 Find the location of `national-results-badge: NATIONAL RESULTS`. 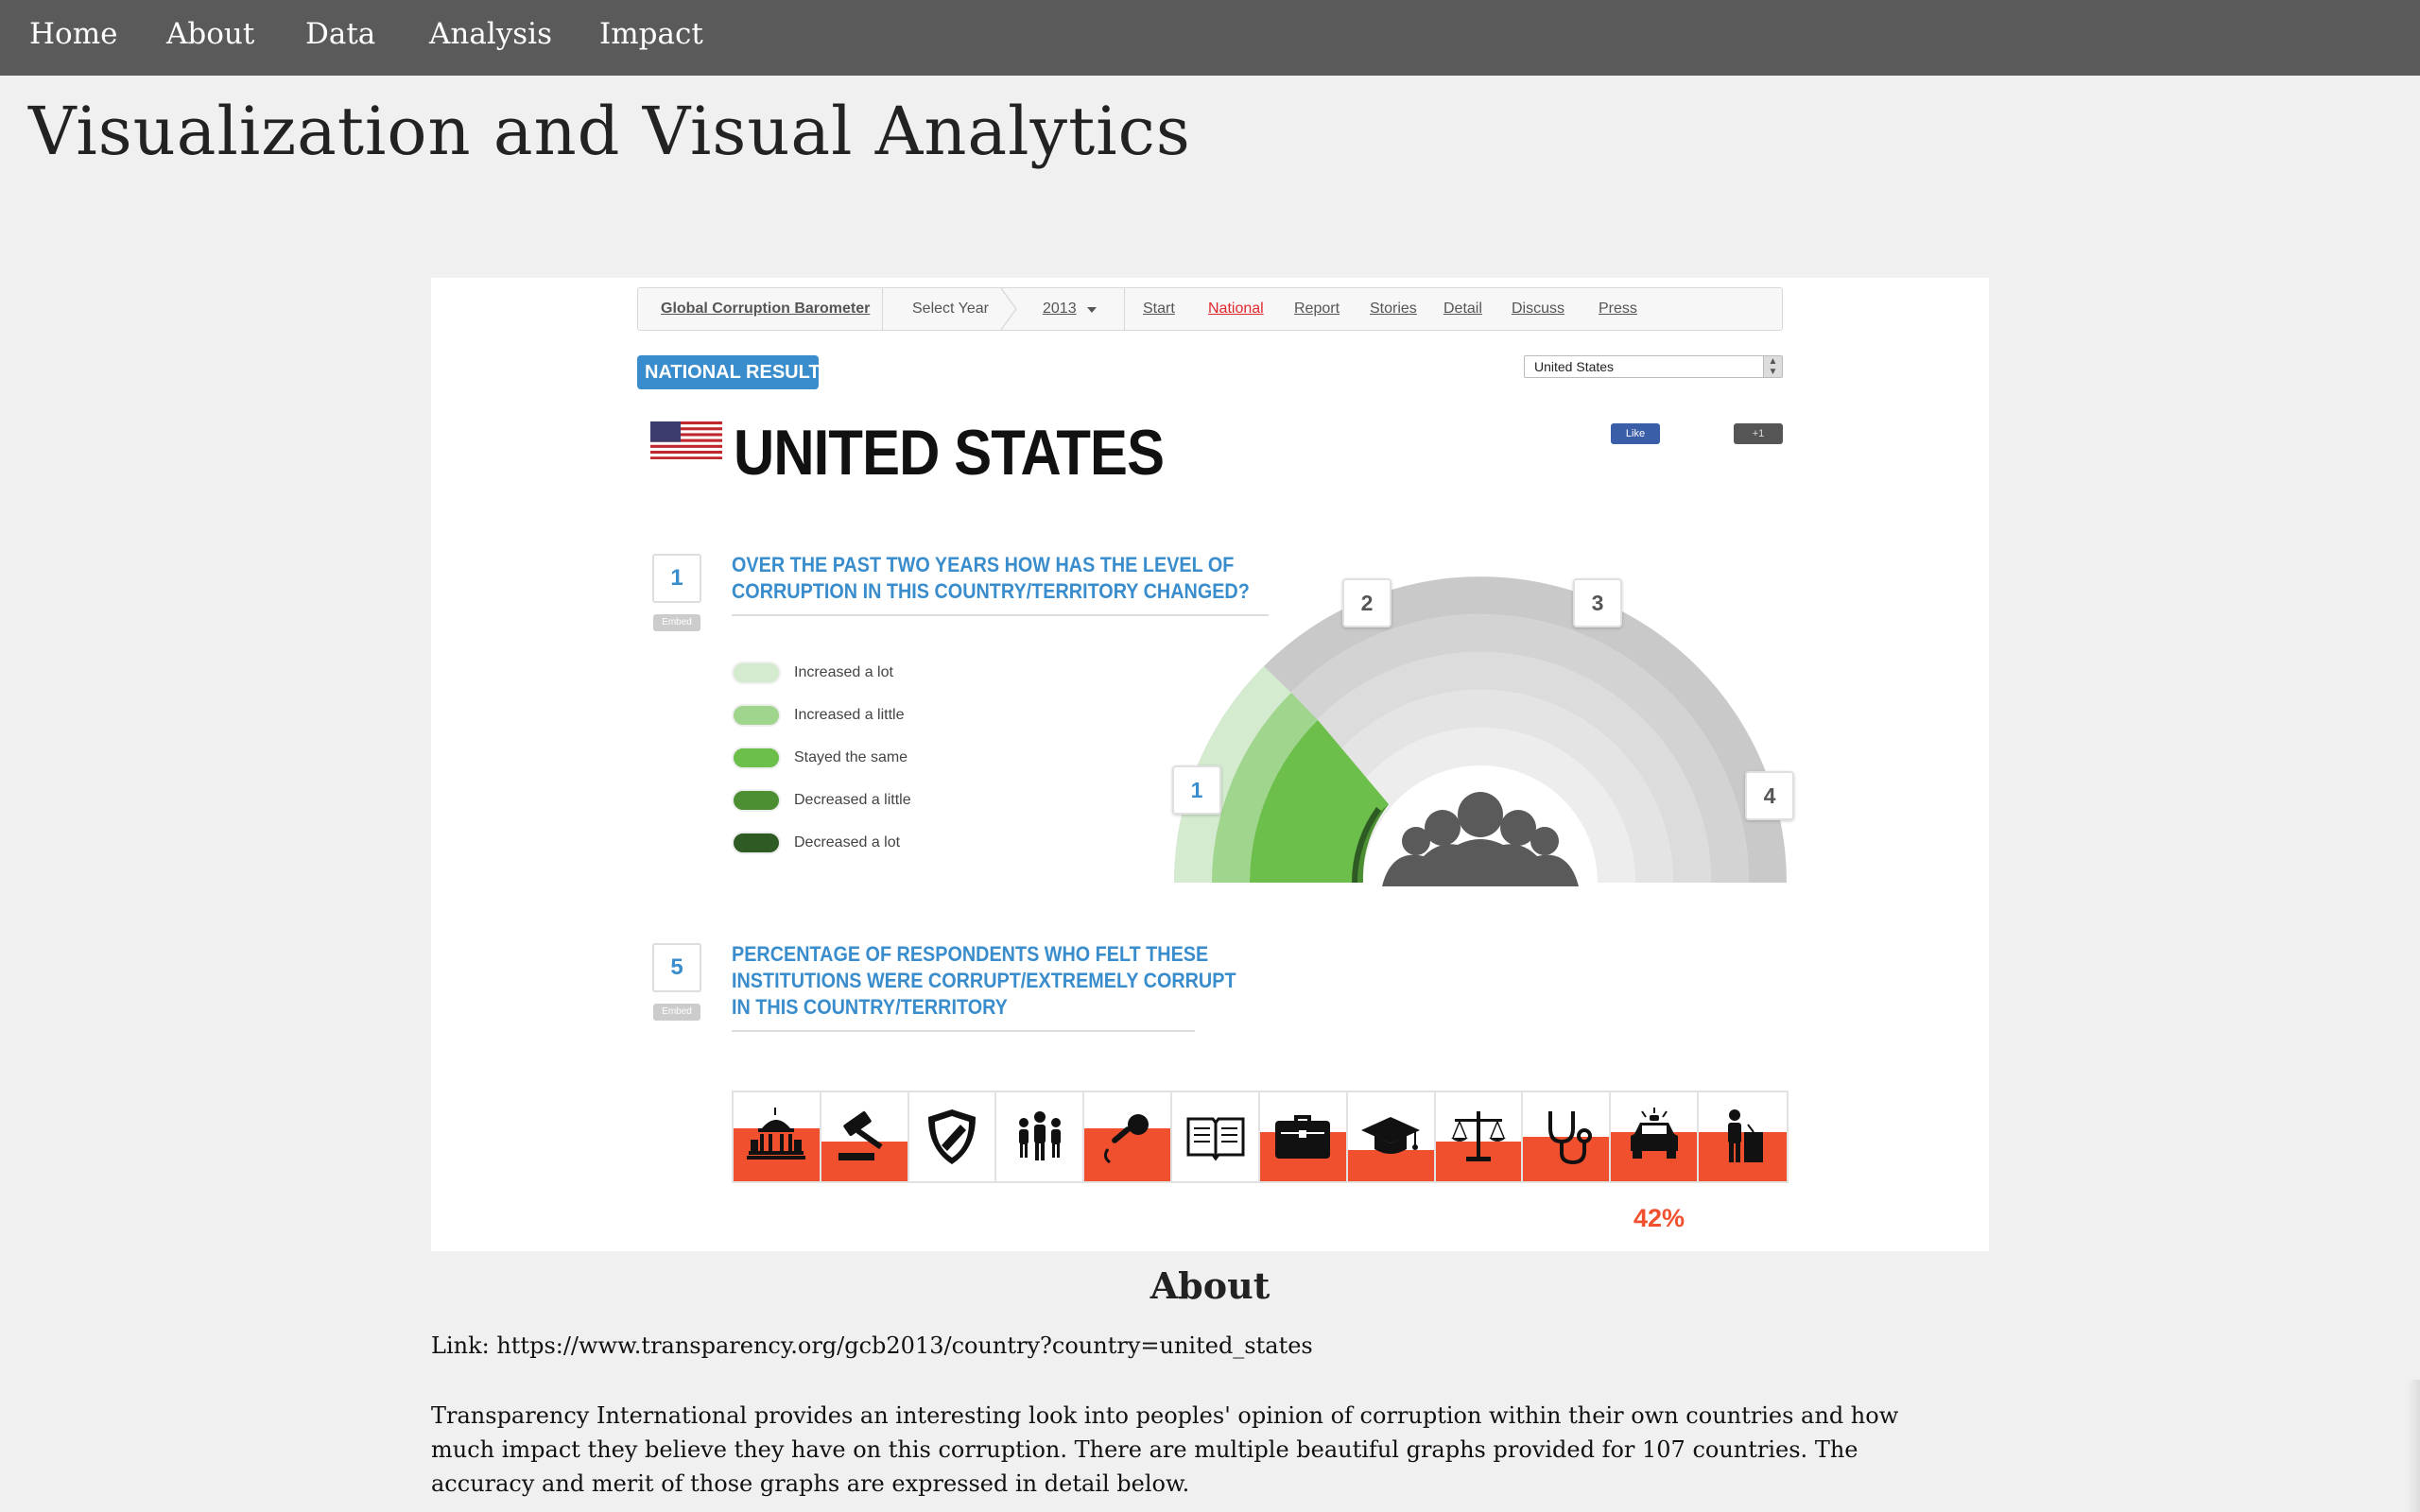

national-results-badge: NATIONAL RESULTS is located at coordinates (735, 372).